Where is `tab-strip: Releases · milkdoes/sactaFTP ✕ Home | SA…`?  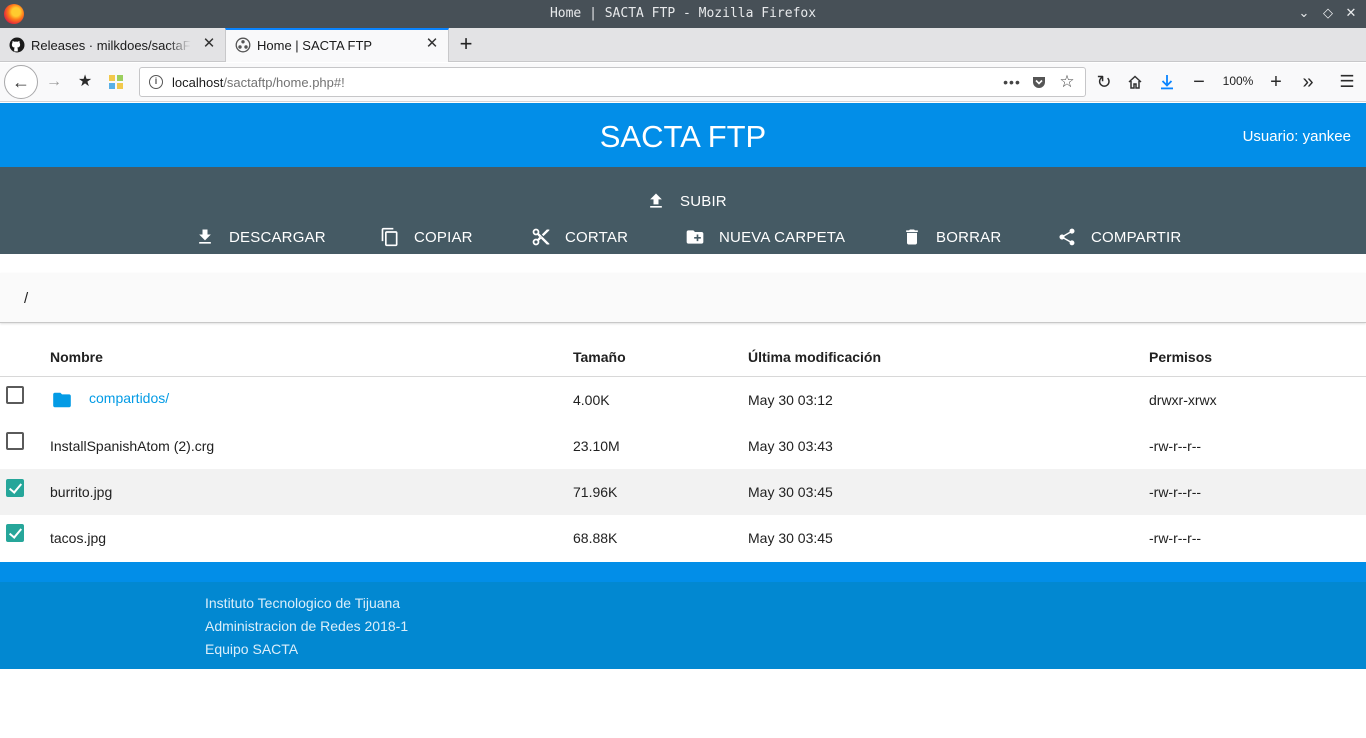 tab-strip: Releases · milkdoes/sactaFTP ✕ Home | SA… is located at coordinates (683, 45).